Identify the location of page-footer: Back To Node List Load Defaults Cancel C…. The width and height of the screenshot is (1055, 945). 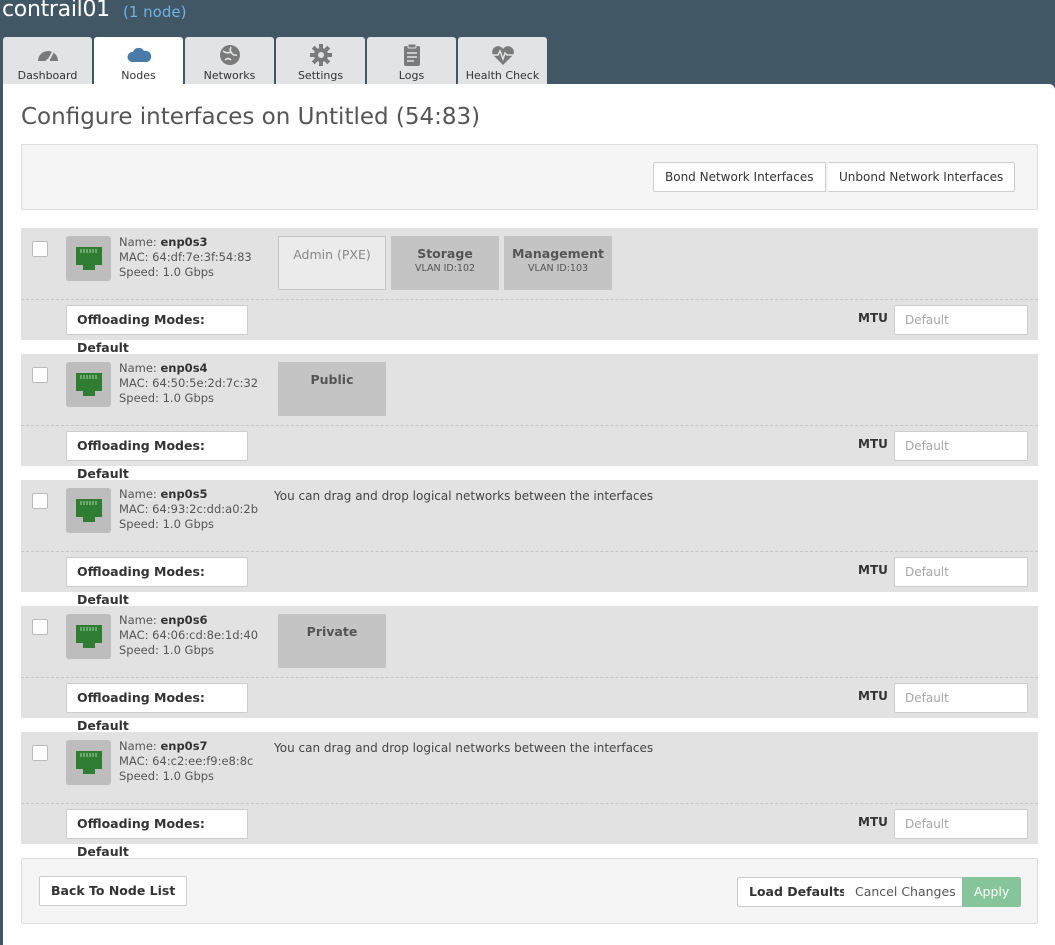
(529, 891).